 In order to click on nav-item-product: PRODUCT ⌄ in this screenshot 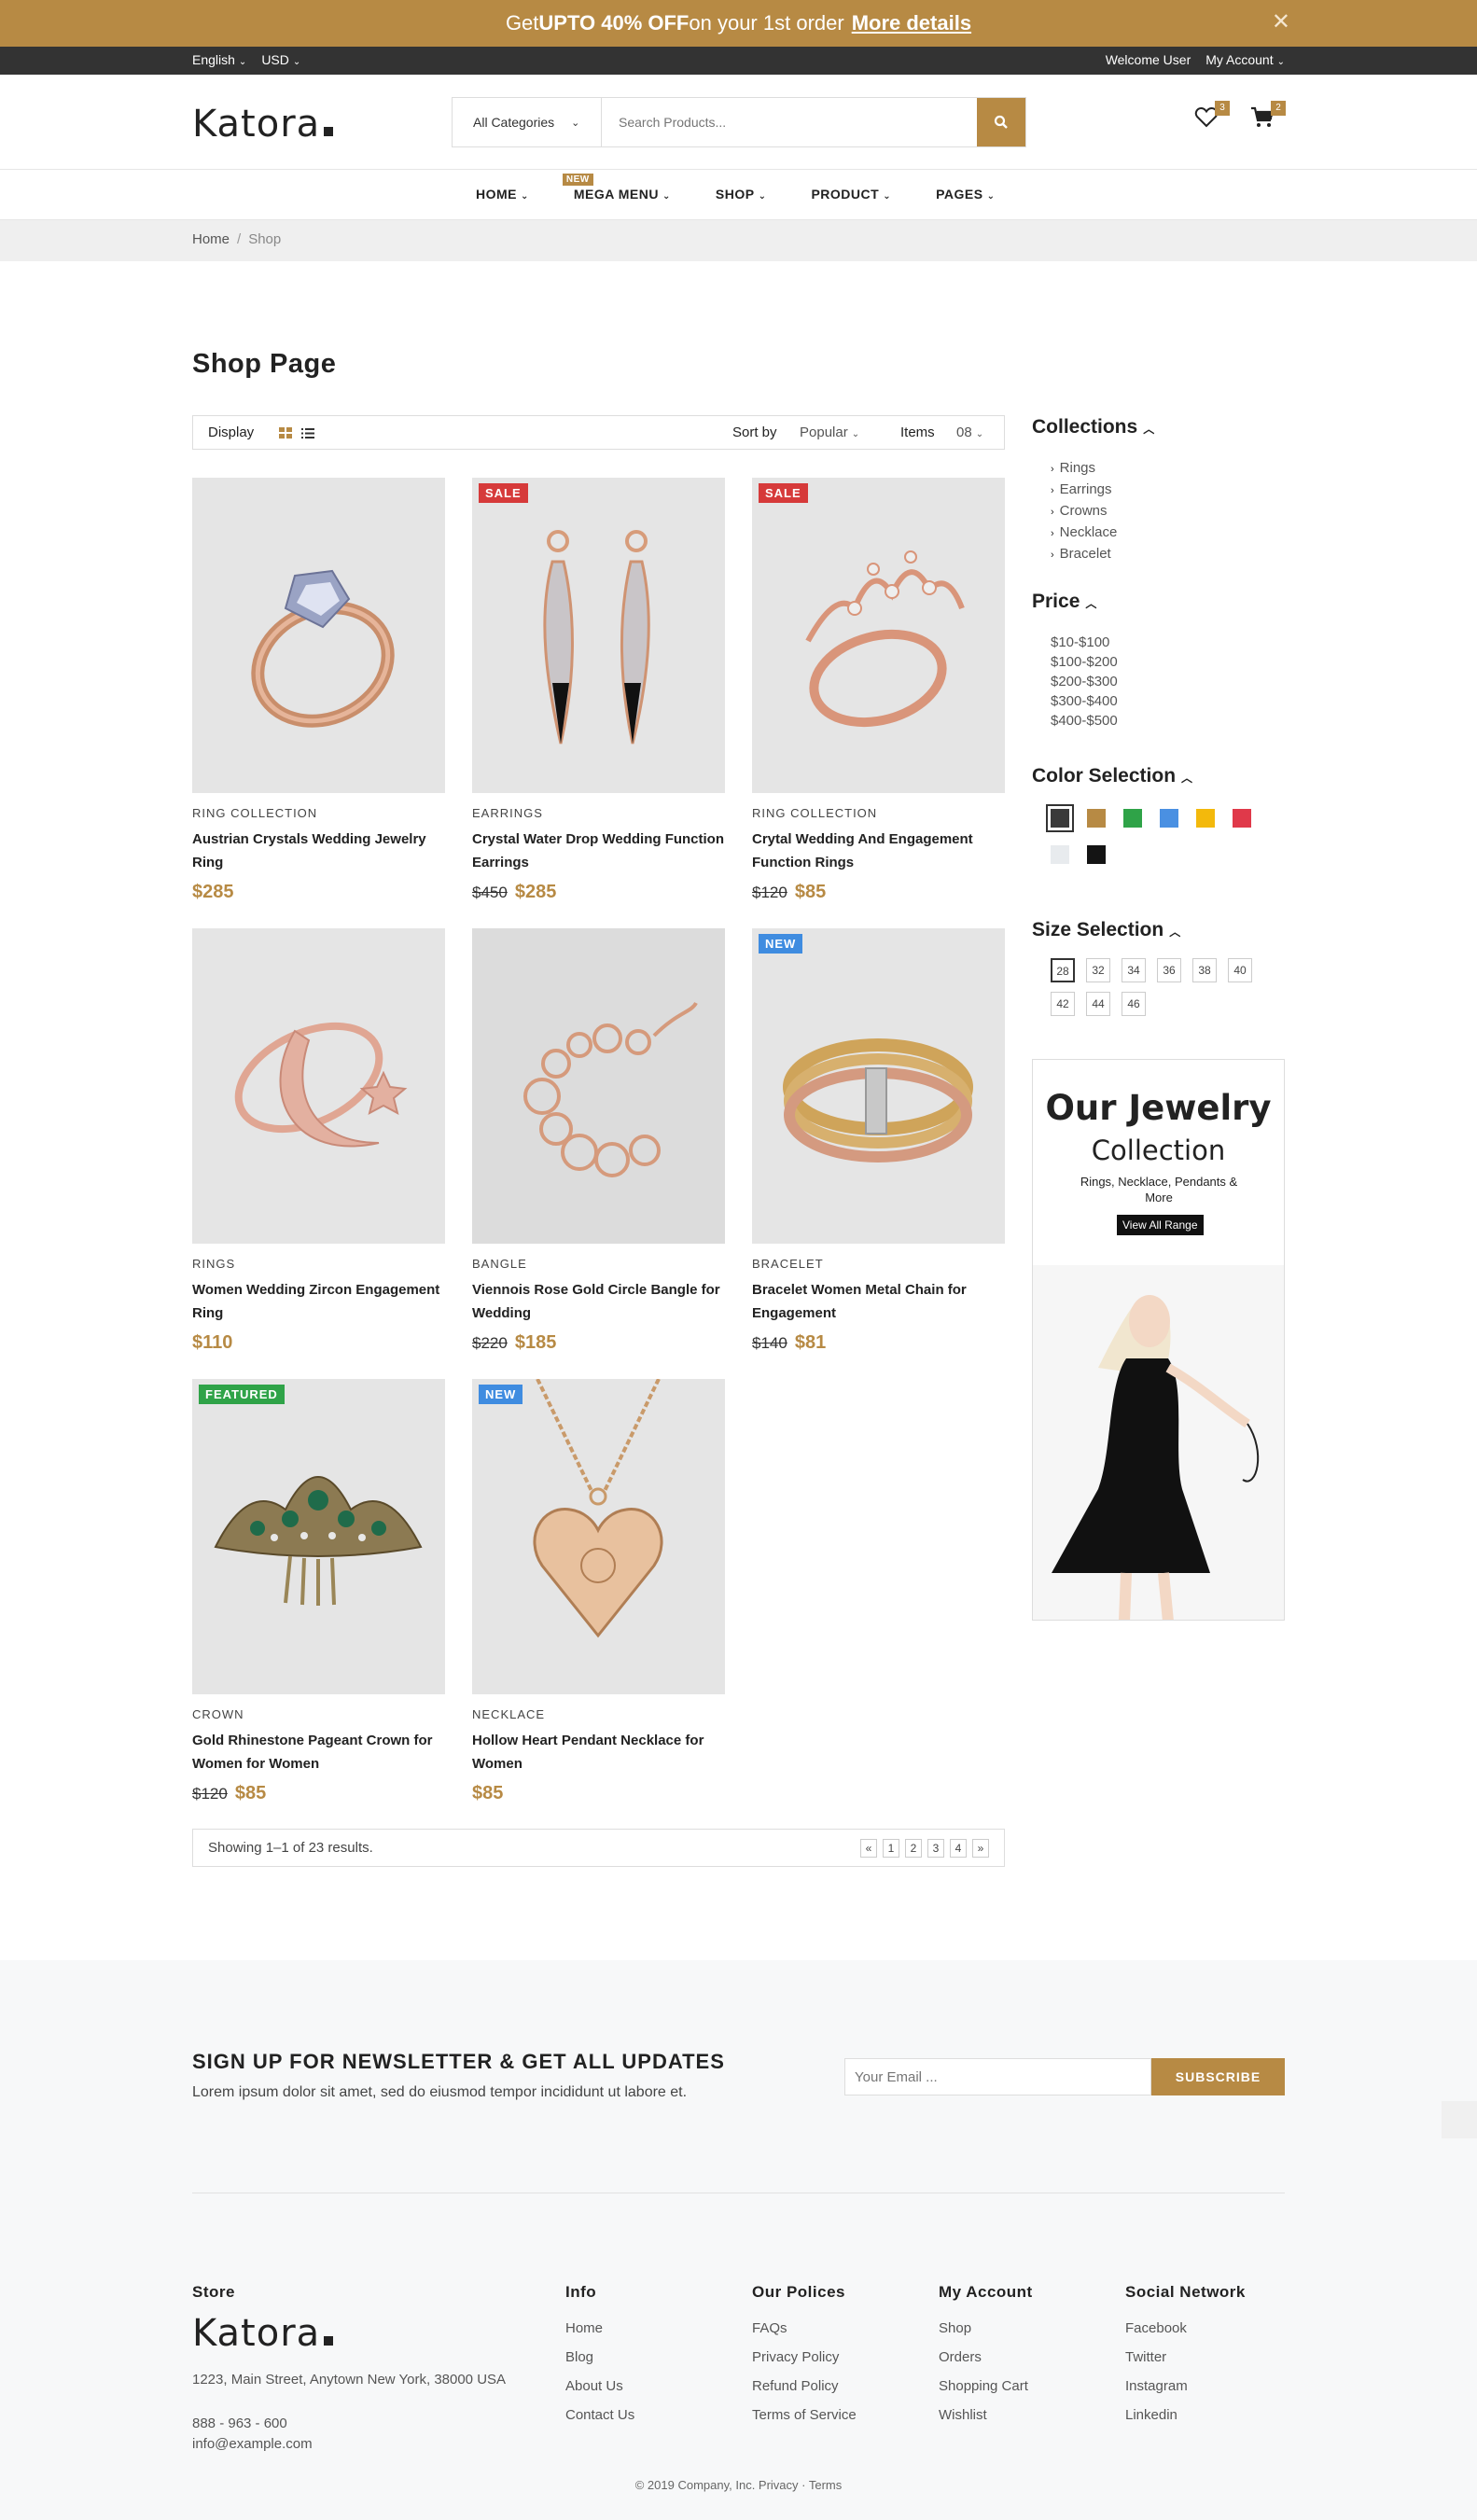, I will do `click(851, 194)`.